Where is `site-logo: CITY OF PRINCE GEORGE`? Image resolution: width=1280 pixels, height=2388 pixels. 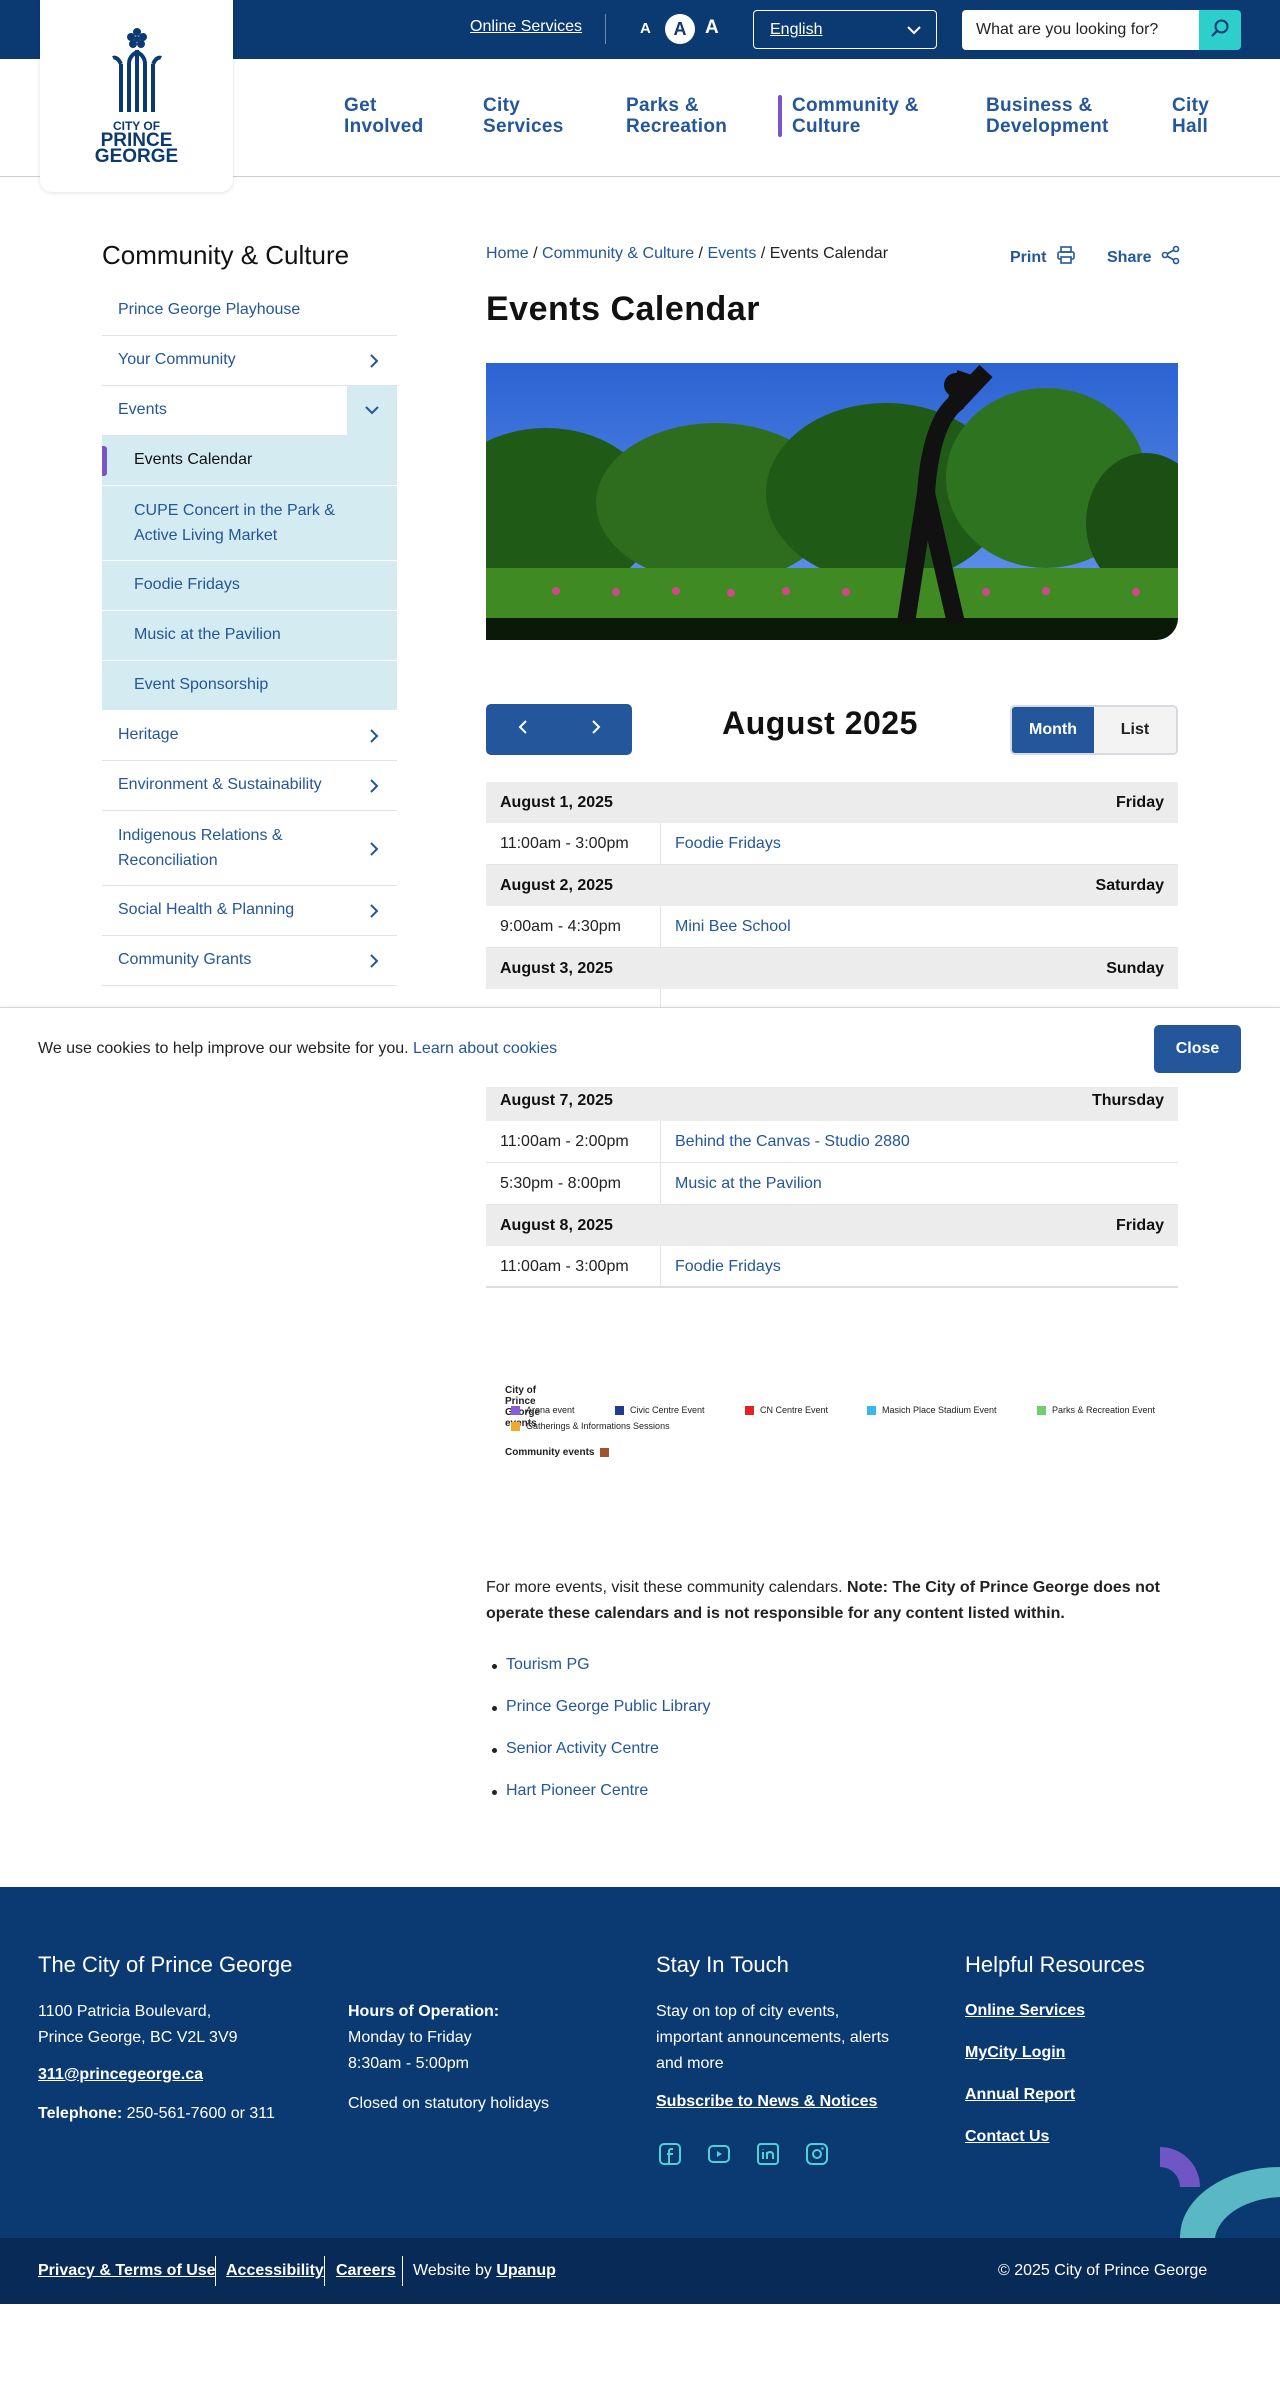 site-logo: CITY OF PRINCE GEORGE is located at coordinates (136, 96).